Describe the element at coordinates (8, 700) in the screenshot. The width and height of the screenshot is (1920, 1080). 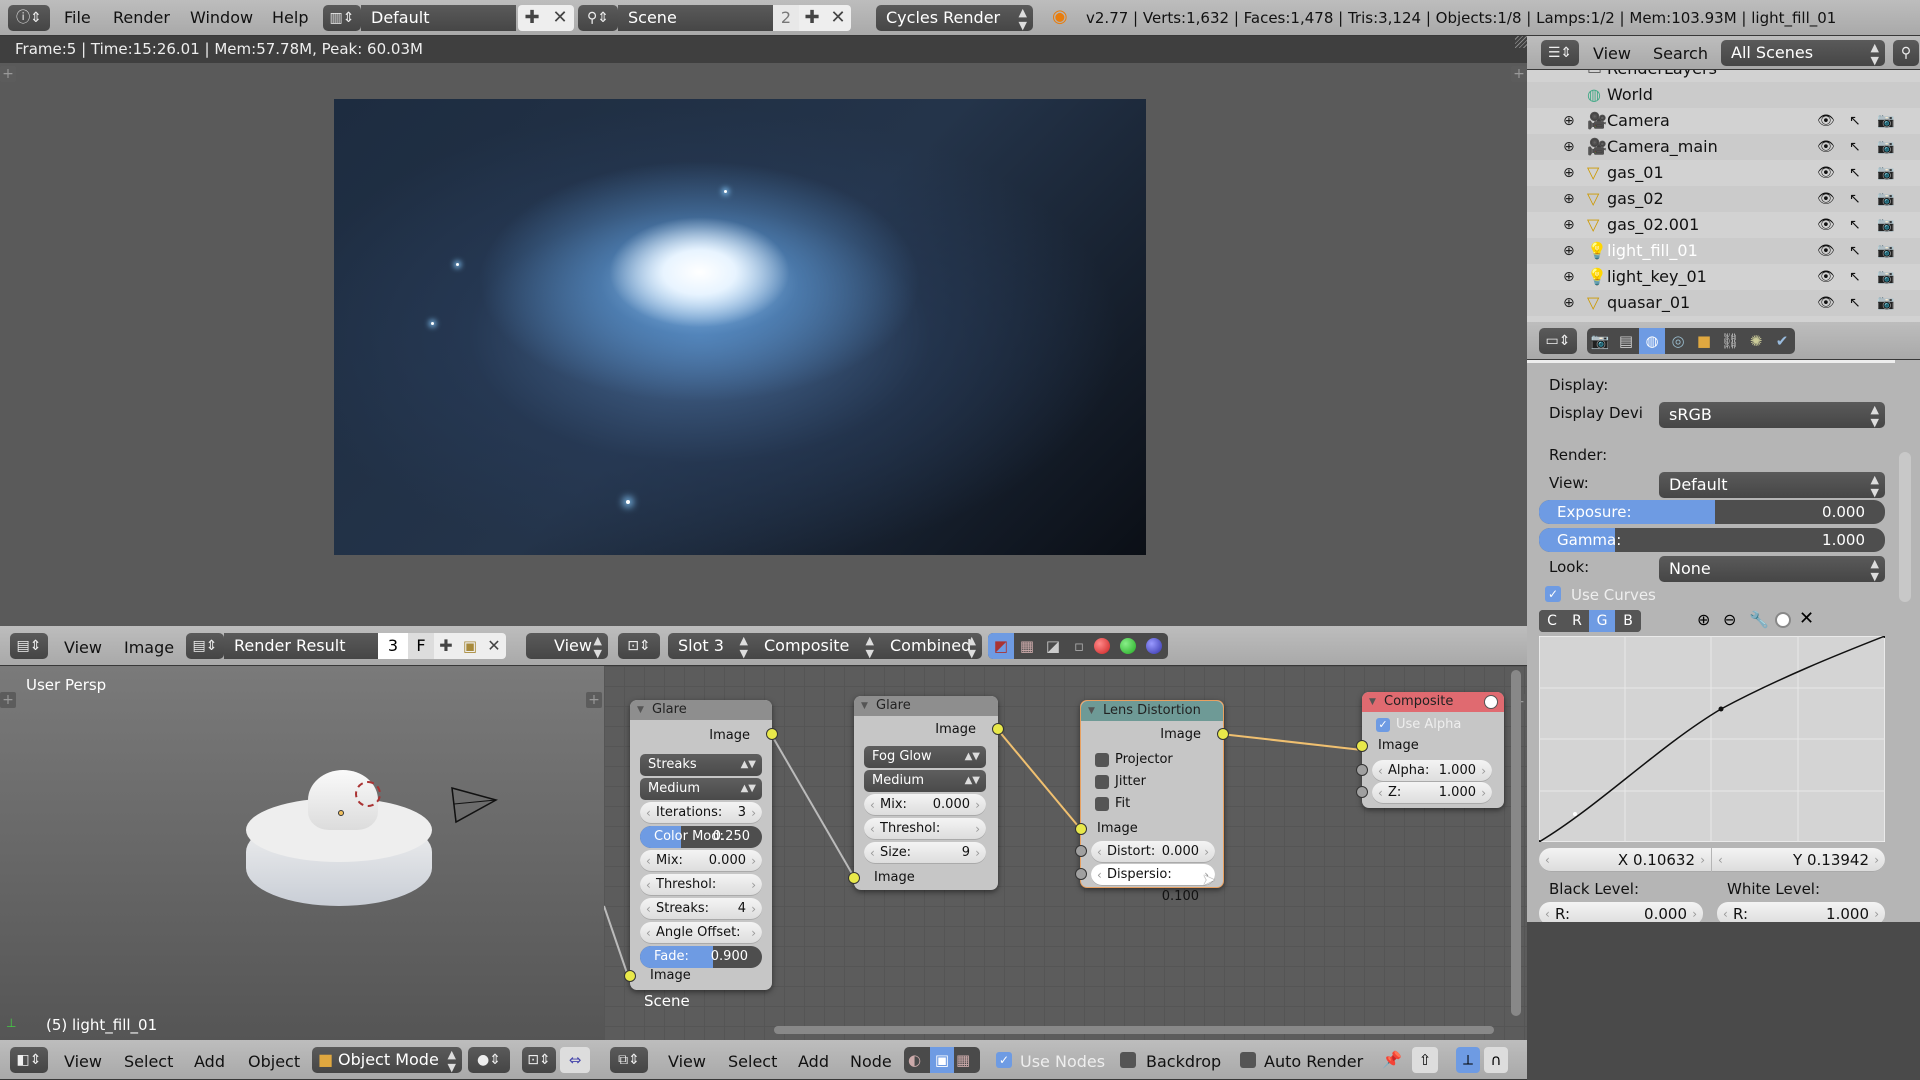
I see `viewport-toolshelf-toggle: +` at that location.